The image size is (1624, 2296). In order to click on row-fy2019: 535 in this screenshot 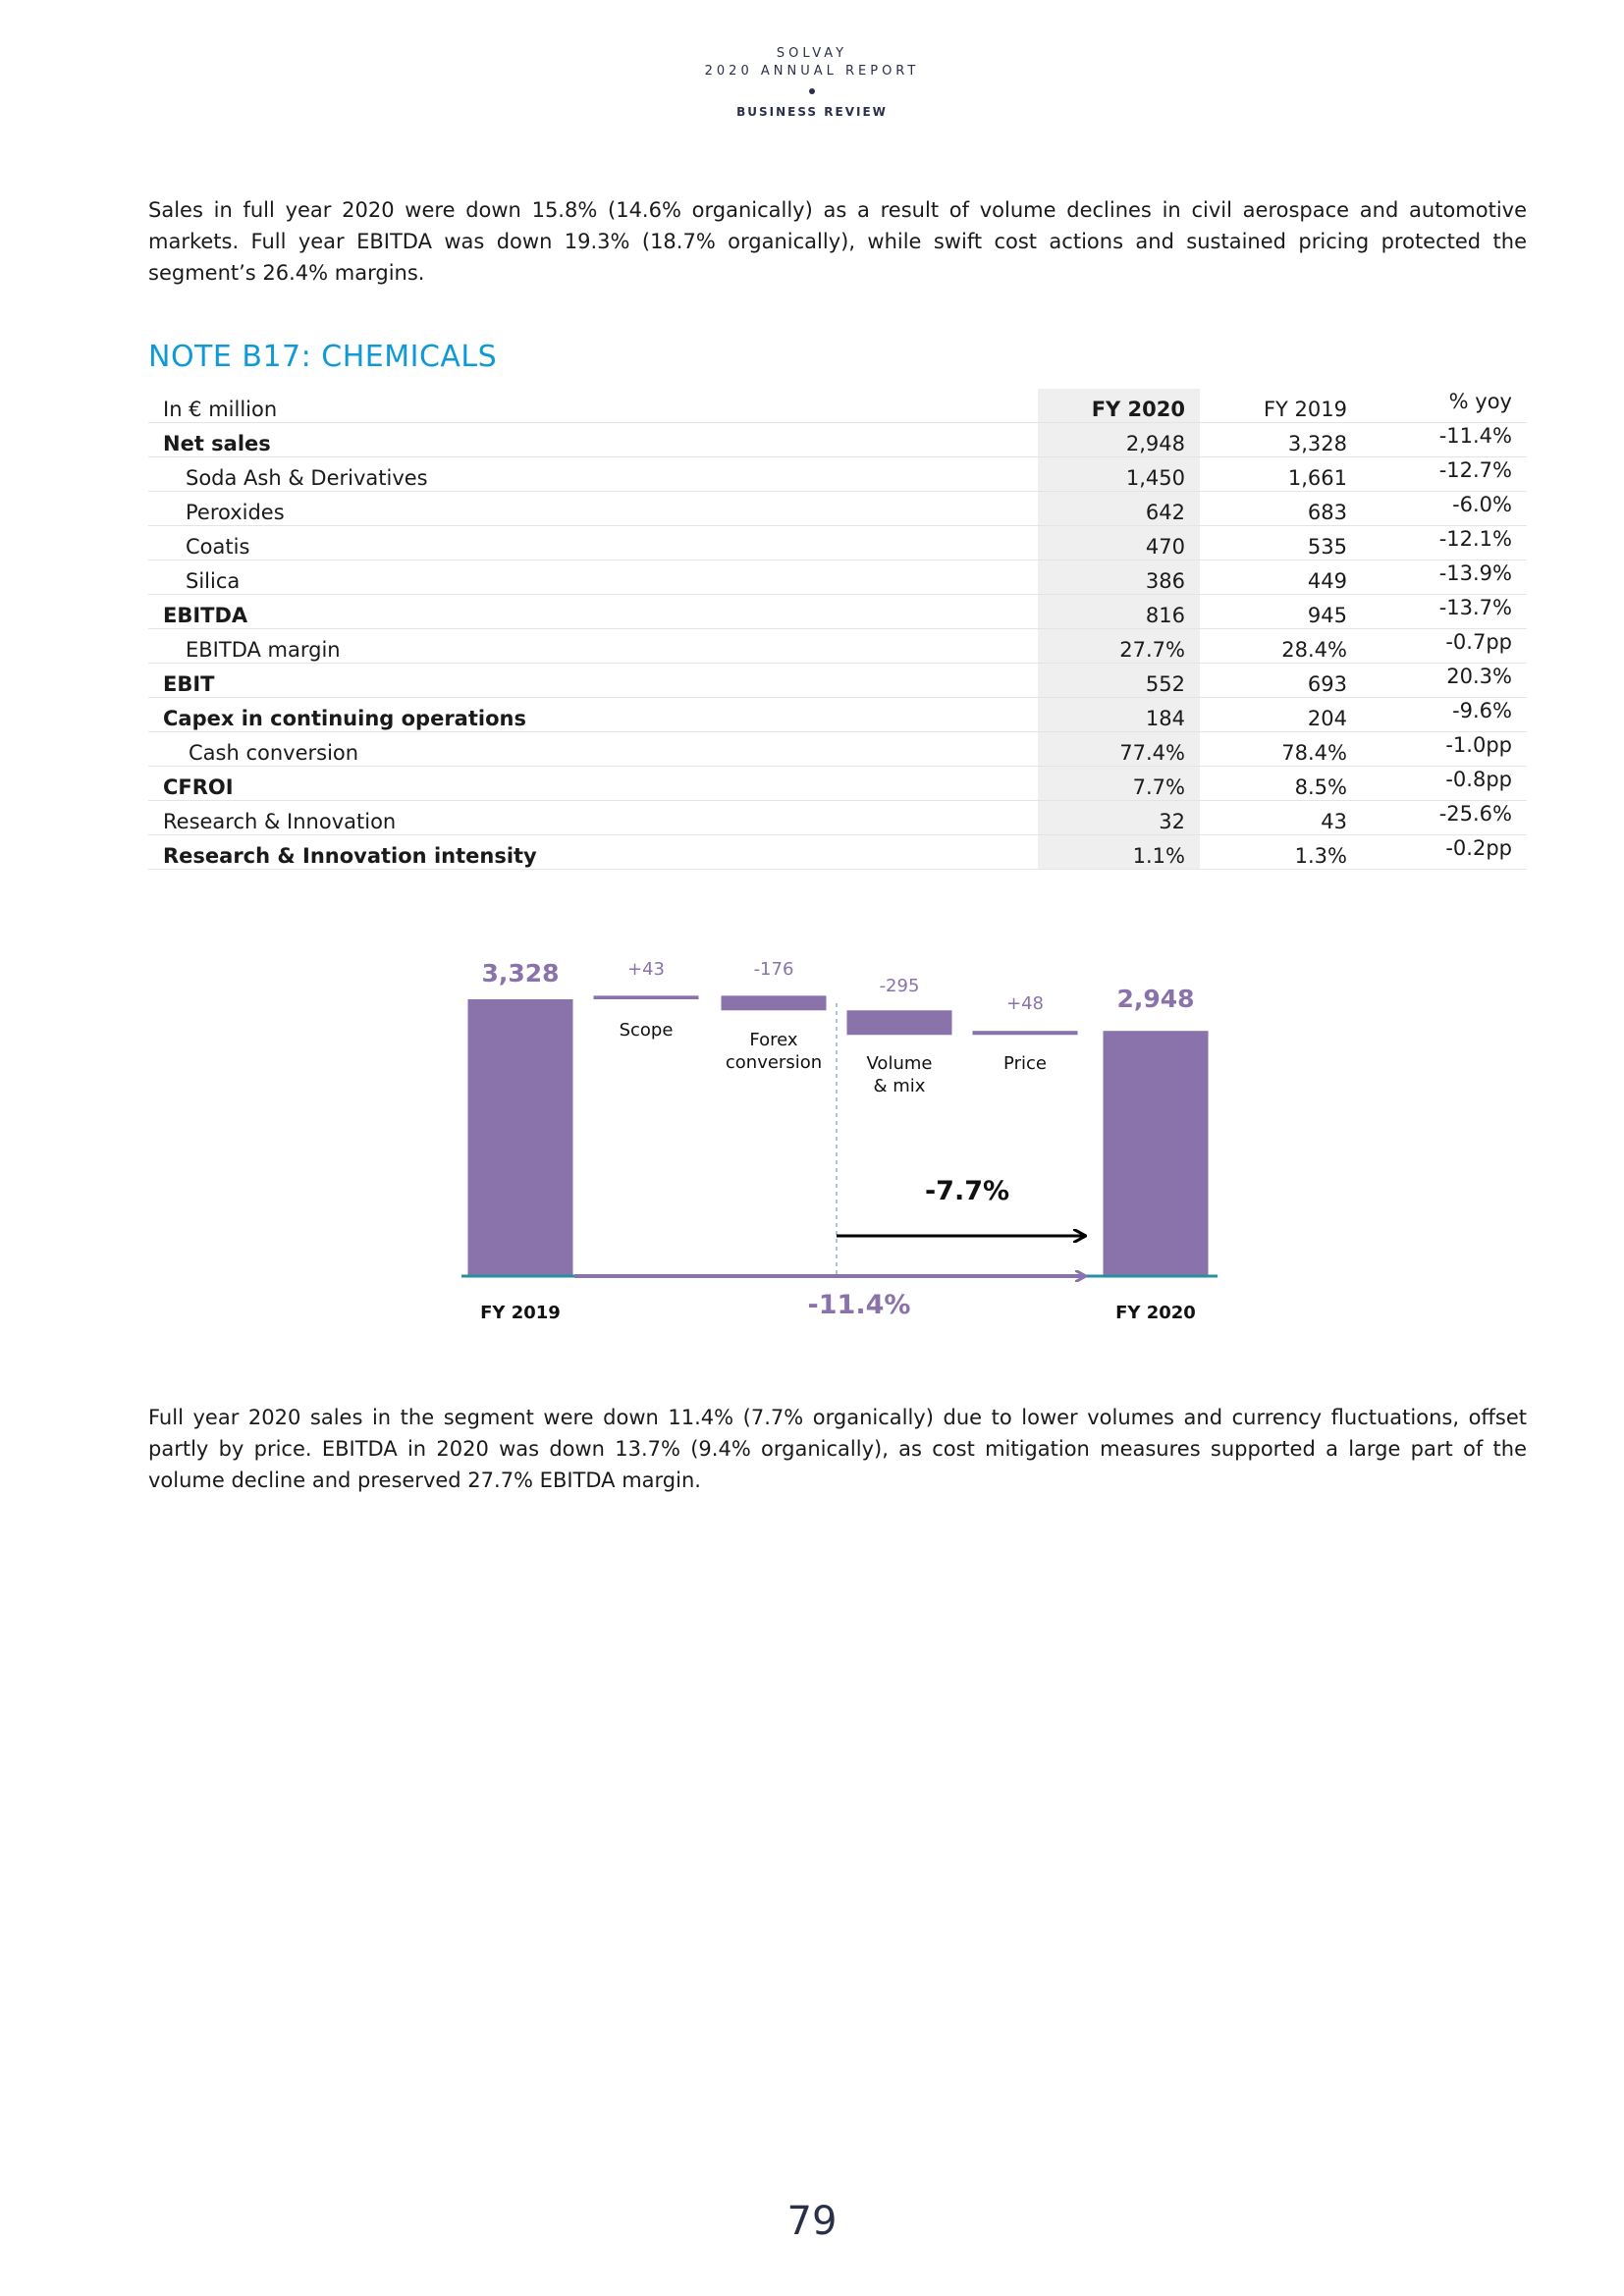, I will do `click(1281, 543)`.